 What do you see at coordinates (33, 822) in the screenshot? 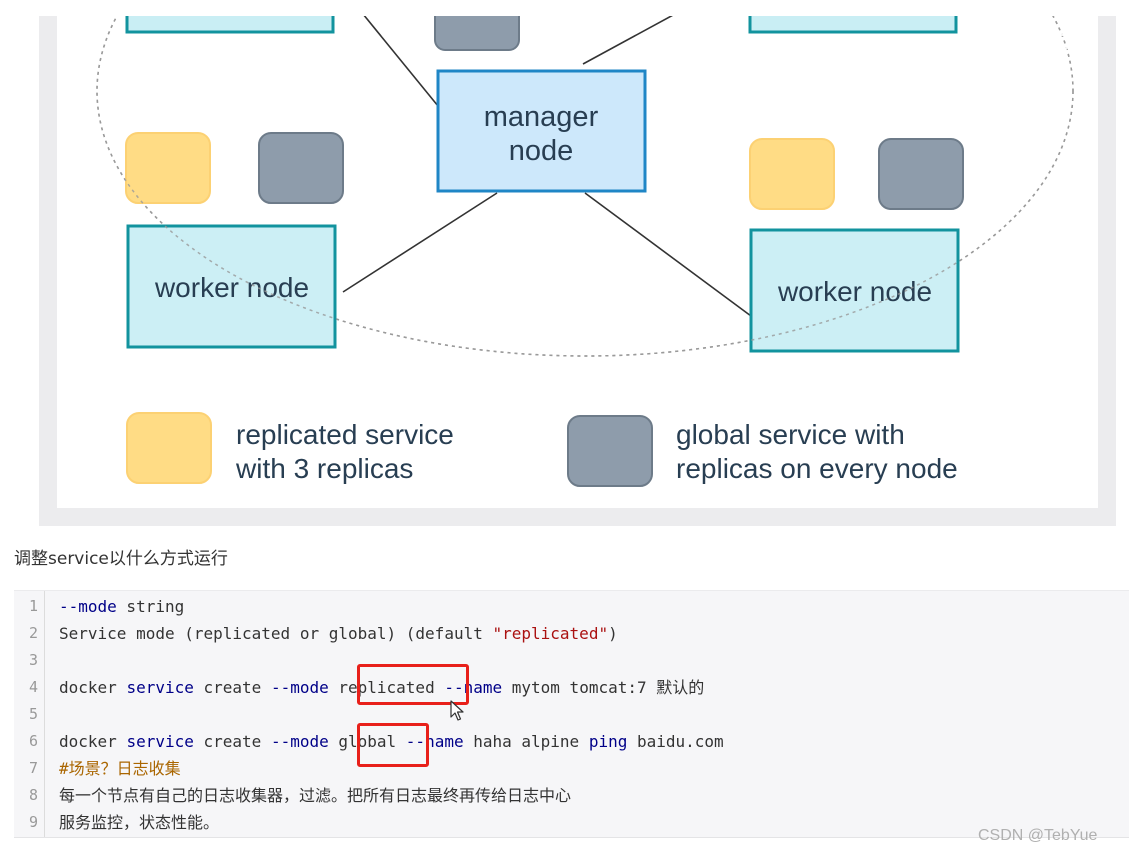
I see `line-number: 9` at bounding box center [33, 822].